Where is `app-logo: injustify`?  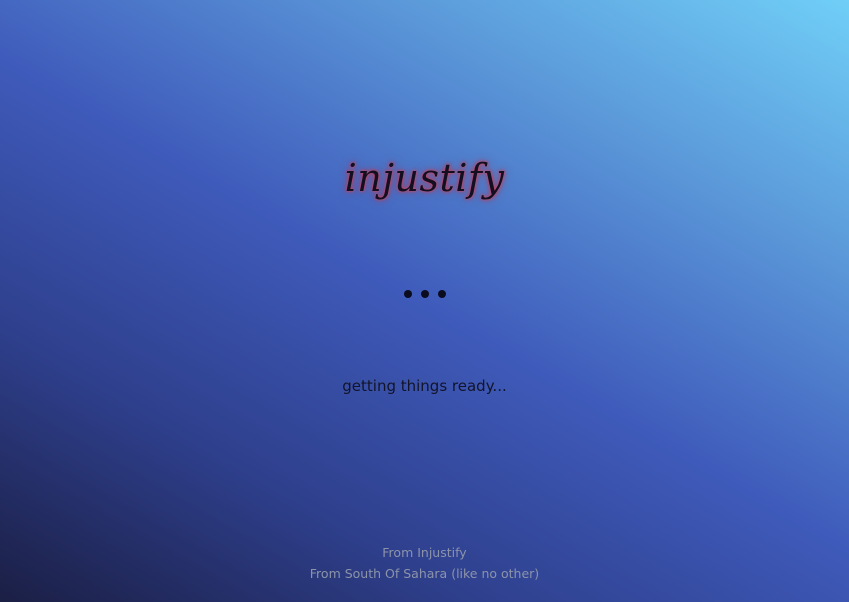
app-logo: injustify is located at coordinates (424, 178).